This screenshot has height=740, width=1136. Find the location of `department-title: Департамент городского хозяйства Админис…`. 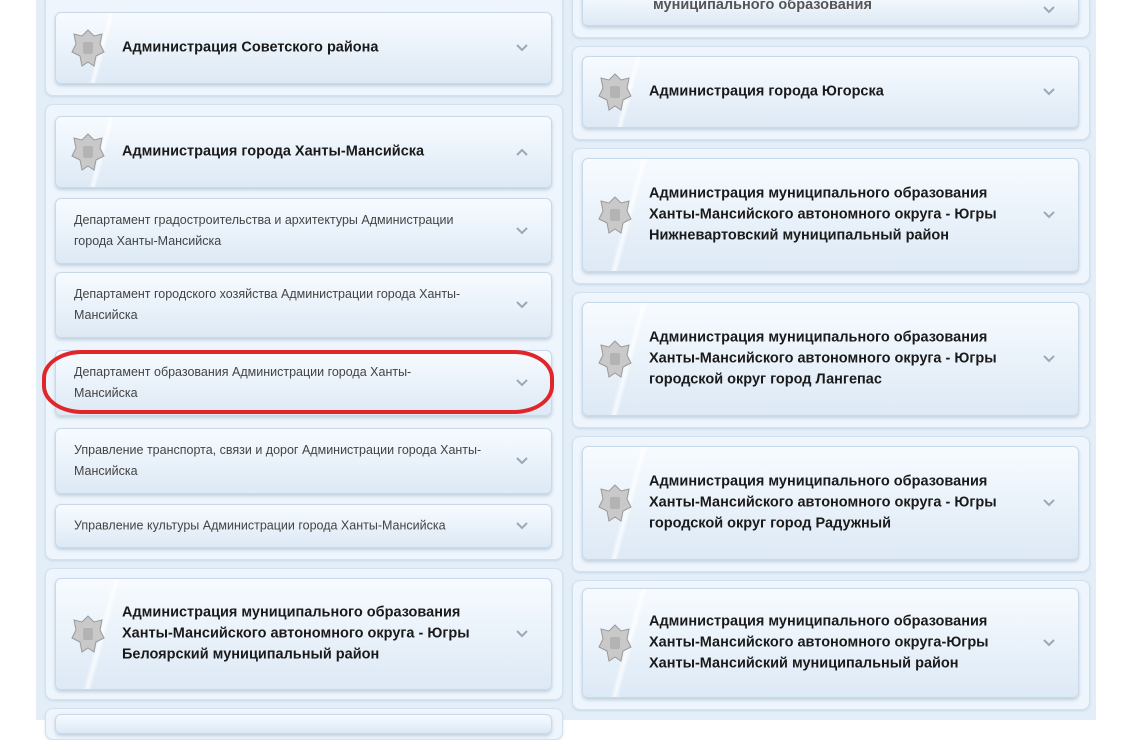

department-title: Департамент городского хозяйства Админис… is located at coordinates (267, 304).